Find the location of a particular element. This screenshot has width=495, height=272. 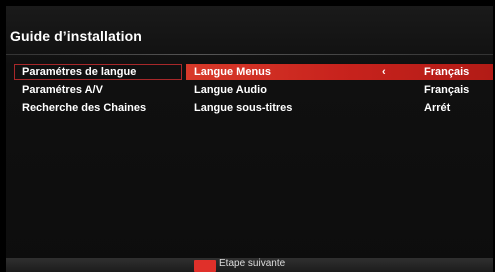

setting-label: Langue Menus is located at coordinates (233, 72).